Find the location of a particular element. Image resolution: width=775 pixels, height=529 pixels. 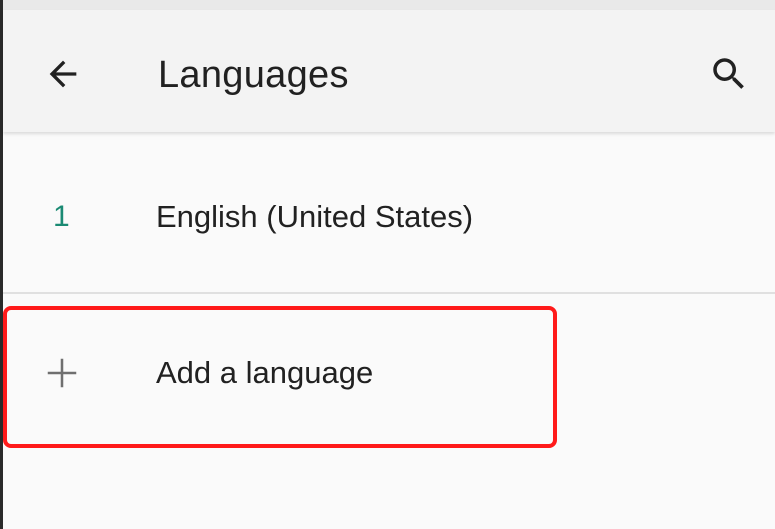

status-bar is located at coordinates (389, 5).